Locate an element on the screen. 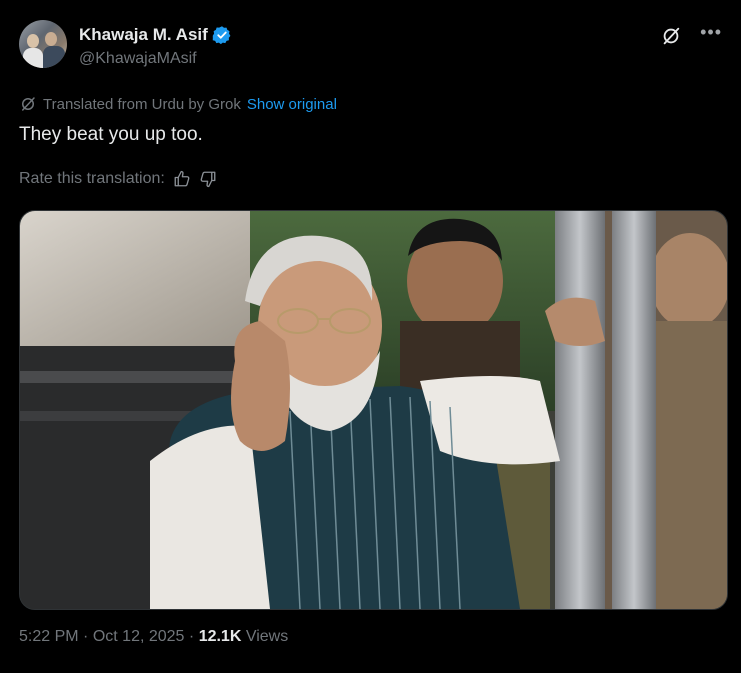 The width and height of the screenshot is (741, 673). translation-notice: Translated from Urdu by Grok is located at coordinates (142, 104).